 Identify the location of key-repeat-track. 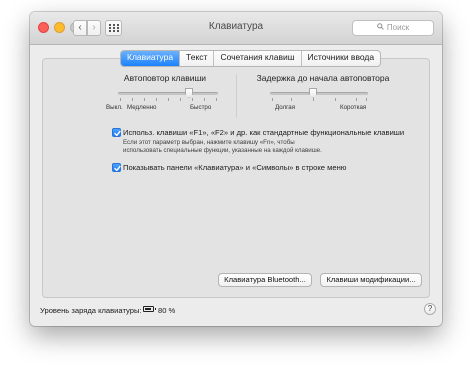
(168, 93).